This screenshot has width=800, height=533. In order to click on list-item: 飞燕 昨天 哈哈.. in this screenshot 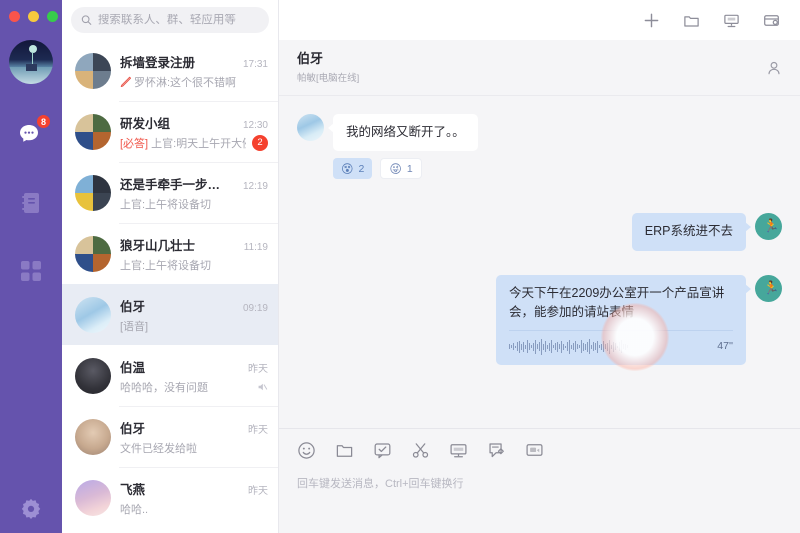, I will do `click(170, 497)`.